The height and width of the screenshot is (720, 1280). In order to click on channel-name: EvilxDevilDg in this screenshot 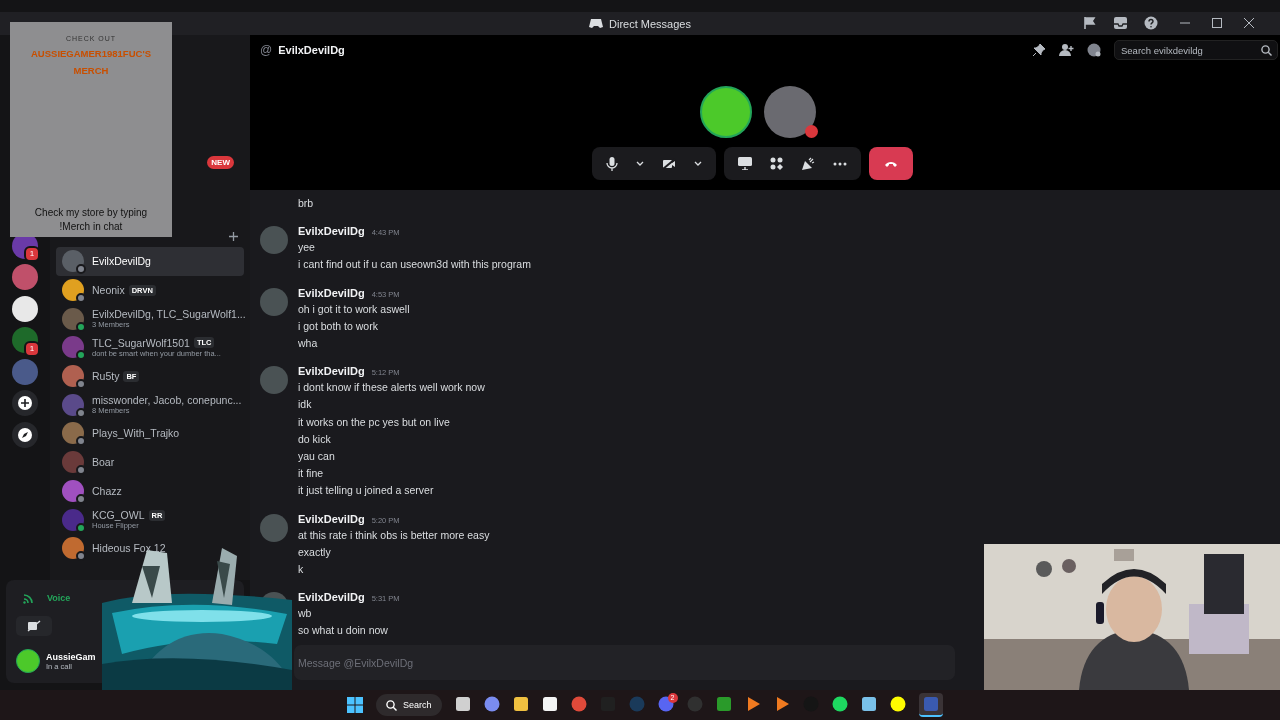, I will do `click(311, 50)`.